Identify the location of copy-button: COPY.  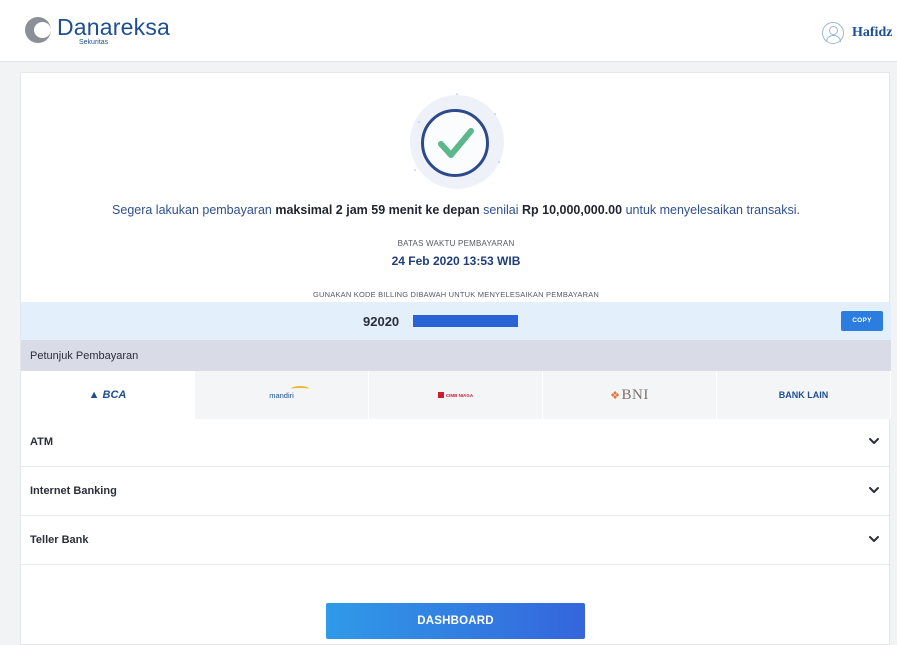
(862, 321).